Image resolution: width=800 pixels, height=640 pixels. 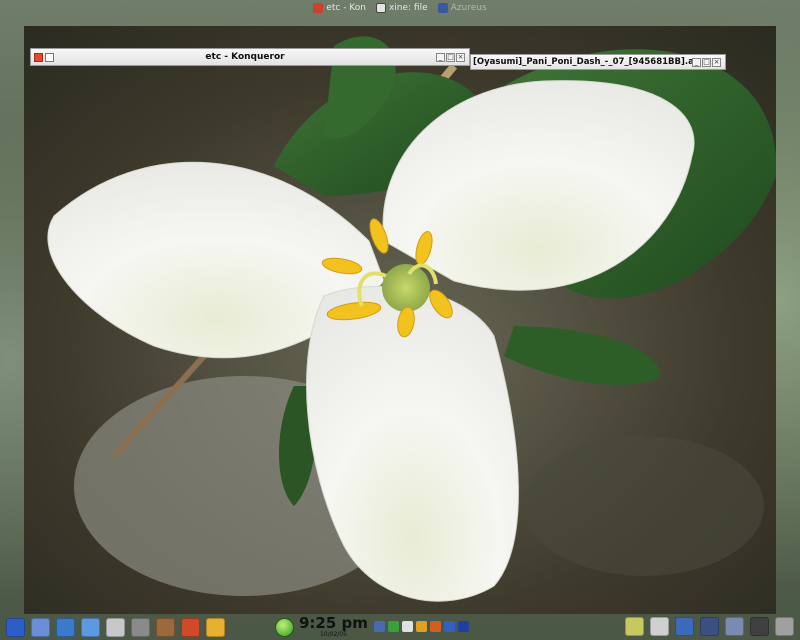 I want to click on battery-icon, so click(x=393, y=626).